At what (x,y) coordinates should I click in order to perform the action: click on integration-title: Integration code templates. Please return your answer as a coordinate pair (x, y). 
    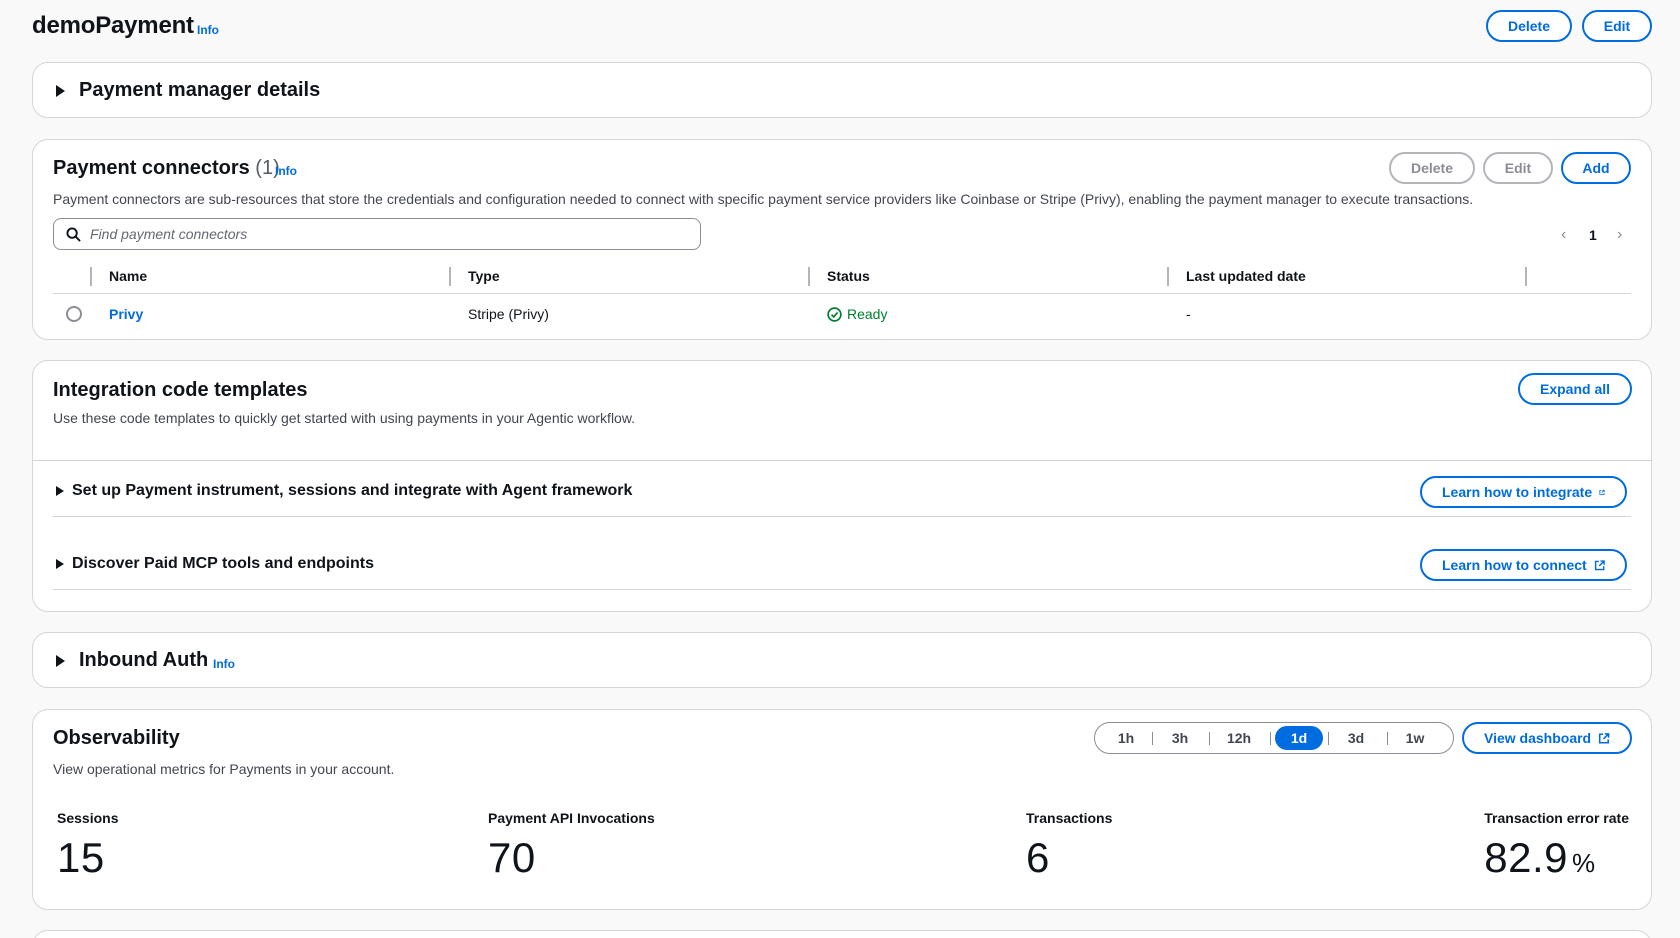
    Looking at the image, I should click on (180, 390).